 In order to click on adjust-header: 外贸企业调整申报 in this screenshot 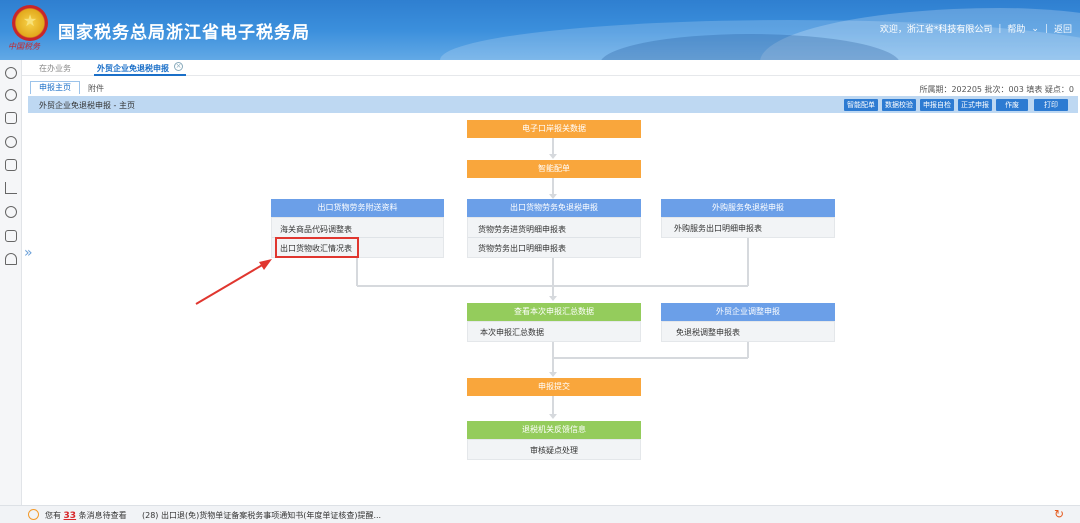, I will do `click(748, 312)`.